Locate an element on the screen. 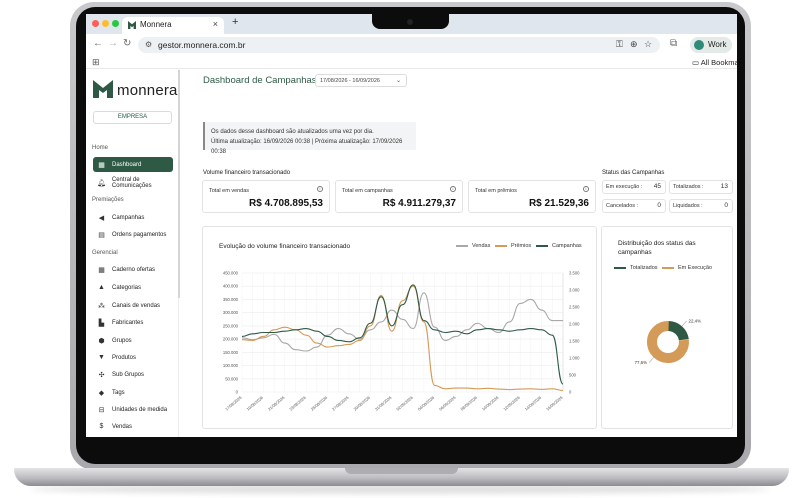 The width and height of the screenshot is (800, 498). site-info-icon: ⚙ is located at coordinates (148, 44).